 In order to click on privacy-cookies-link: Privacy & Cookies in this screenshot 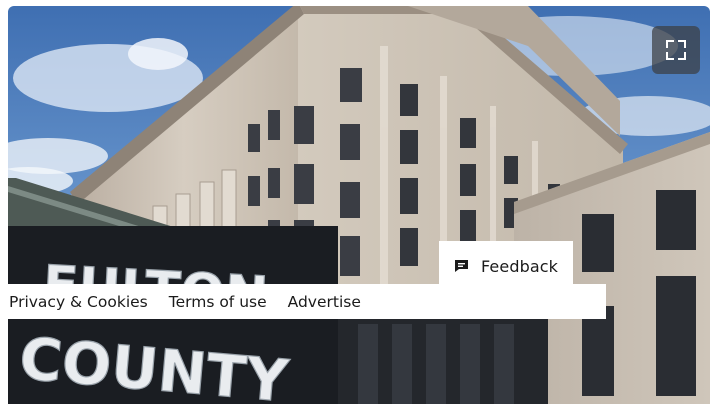, I will do `click(78, 302)`.